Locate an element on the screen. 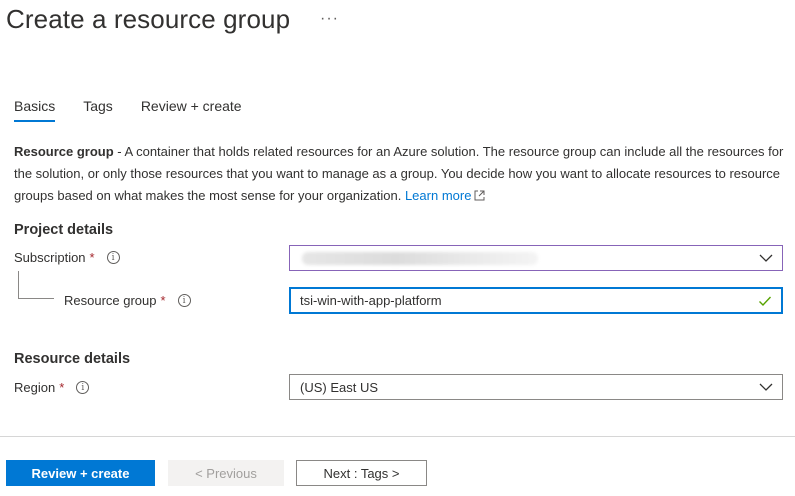 This screenshot has height=496, width=795. footer-divider is located at coordinates (397, 436).